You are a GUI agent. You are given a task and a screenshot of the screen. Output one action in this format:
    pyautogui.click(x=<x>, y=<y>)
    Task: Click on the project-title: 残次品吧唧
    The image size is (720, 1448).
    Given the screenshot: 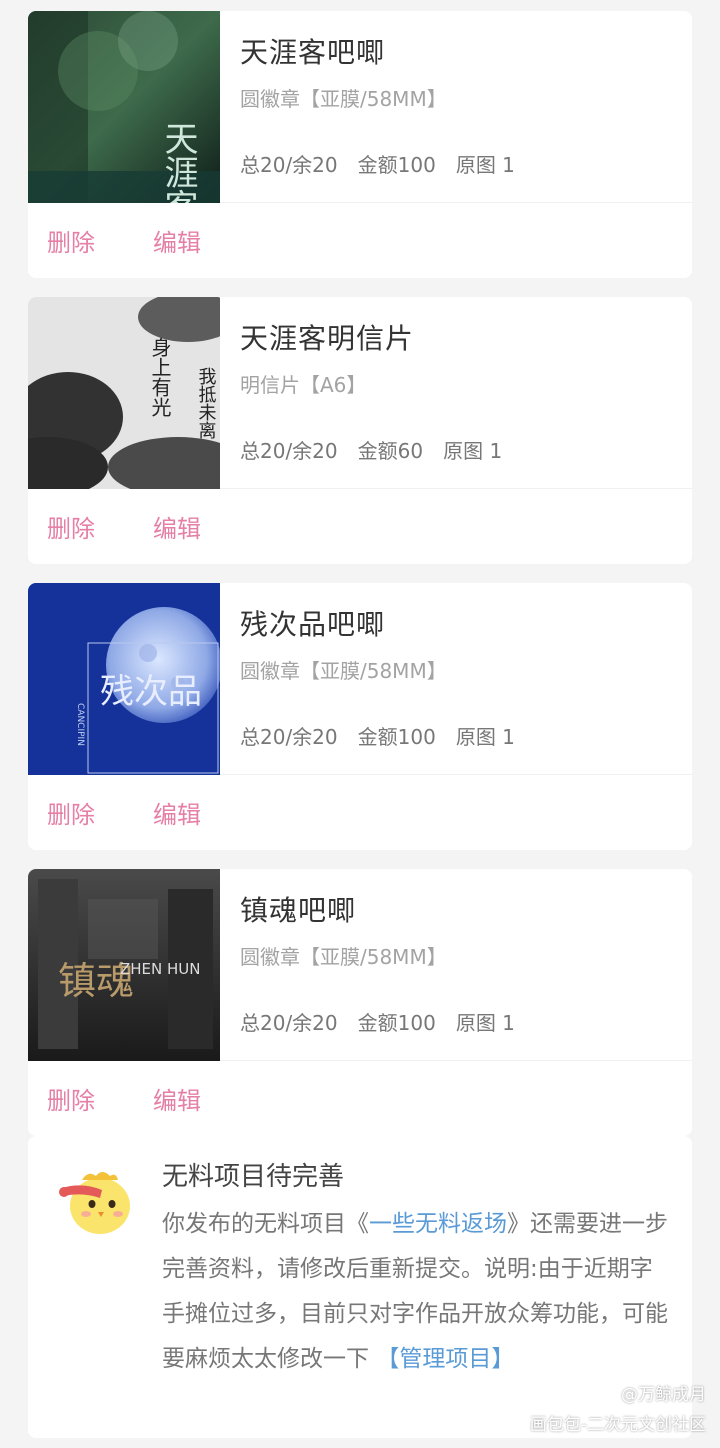 What is the action you would take?
    pyautogui.click(x=313, y=624)
    